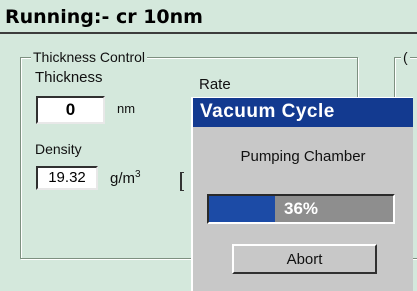 Image resolution: width=417 pixels, height=291 pixels. I want to click on thickness-value-field: 0, so click(70, 110).